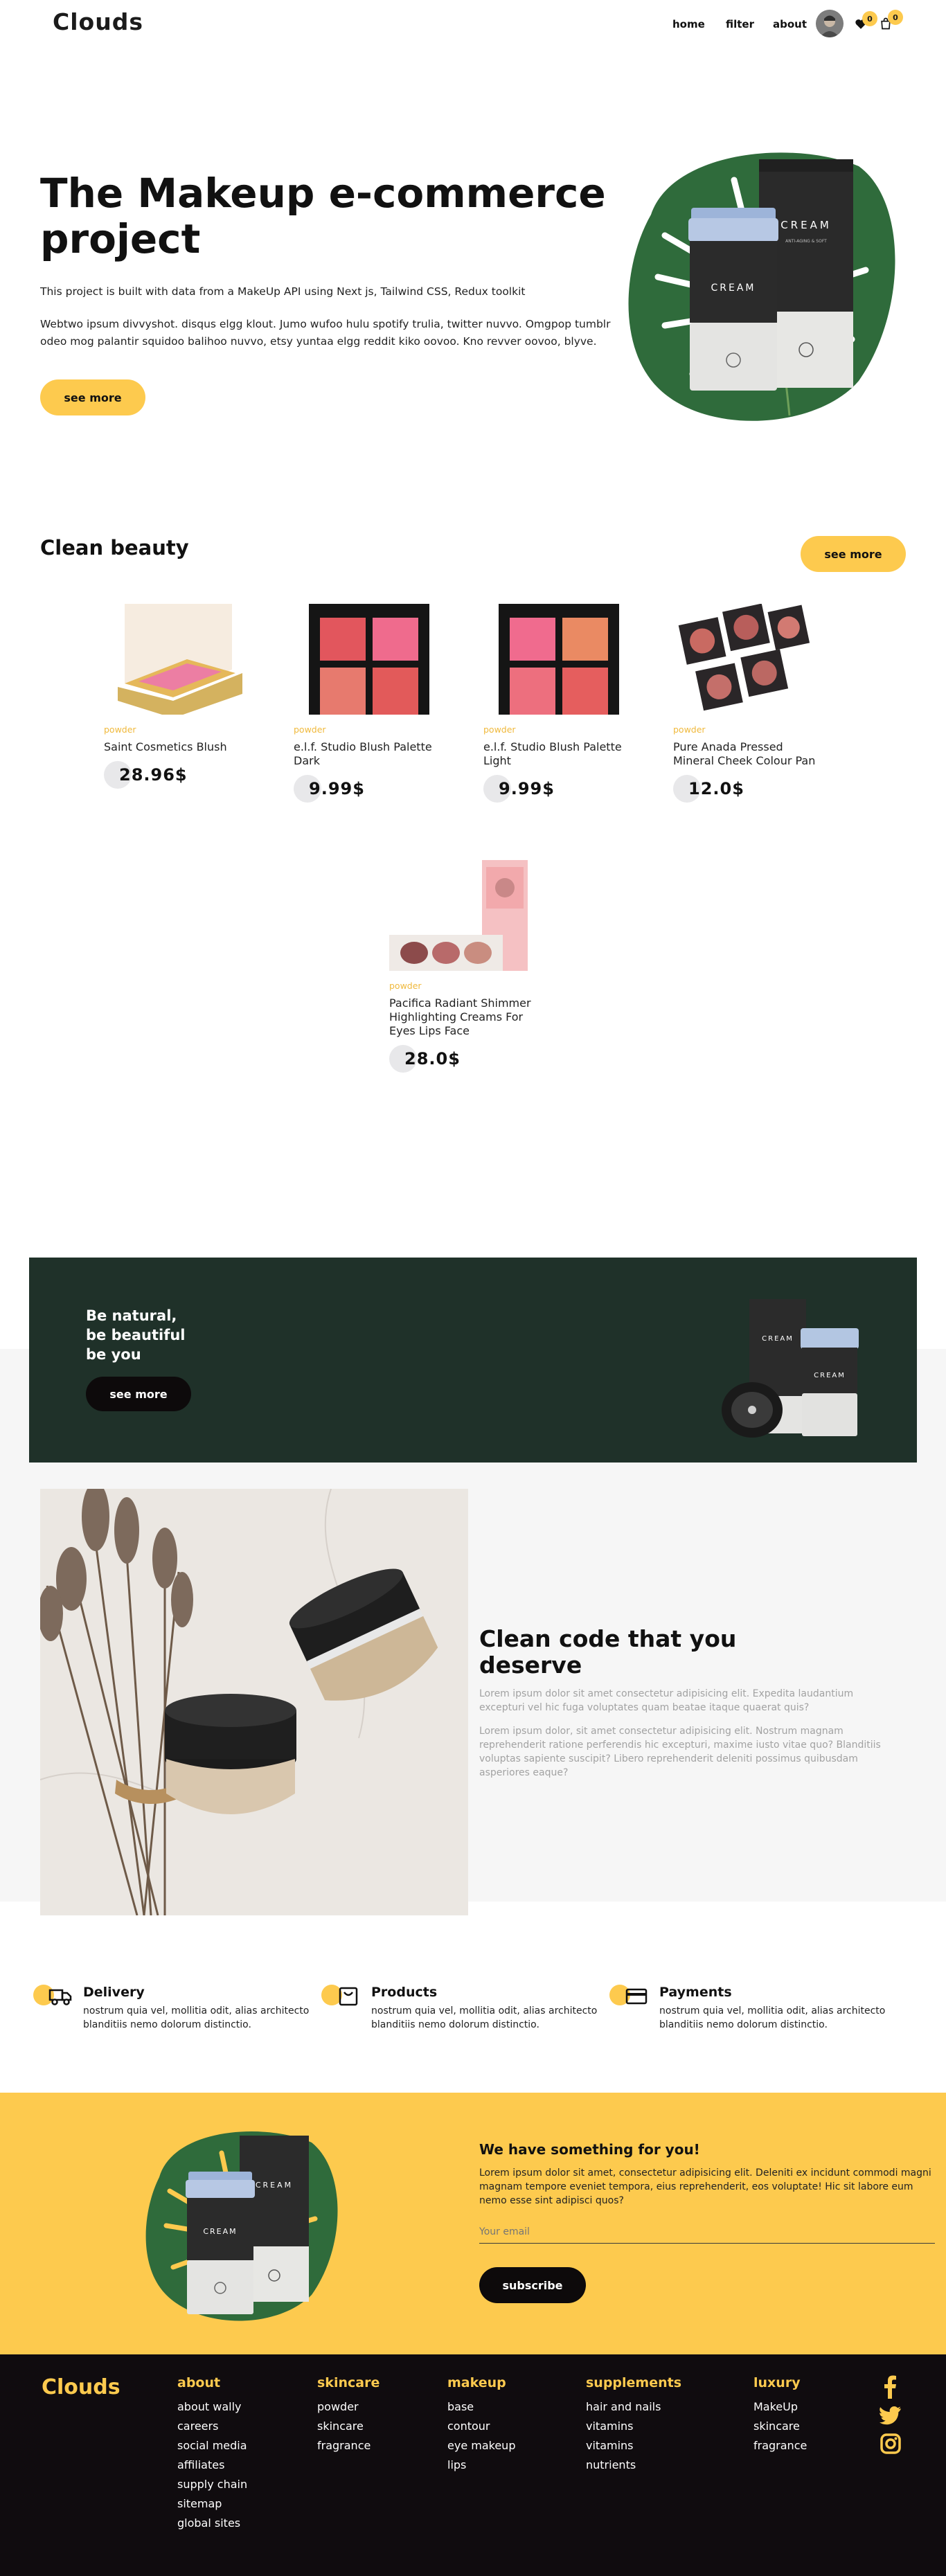  I want to click on footer-link: eye makeup, so click(481, 2446).